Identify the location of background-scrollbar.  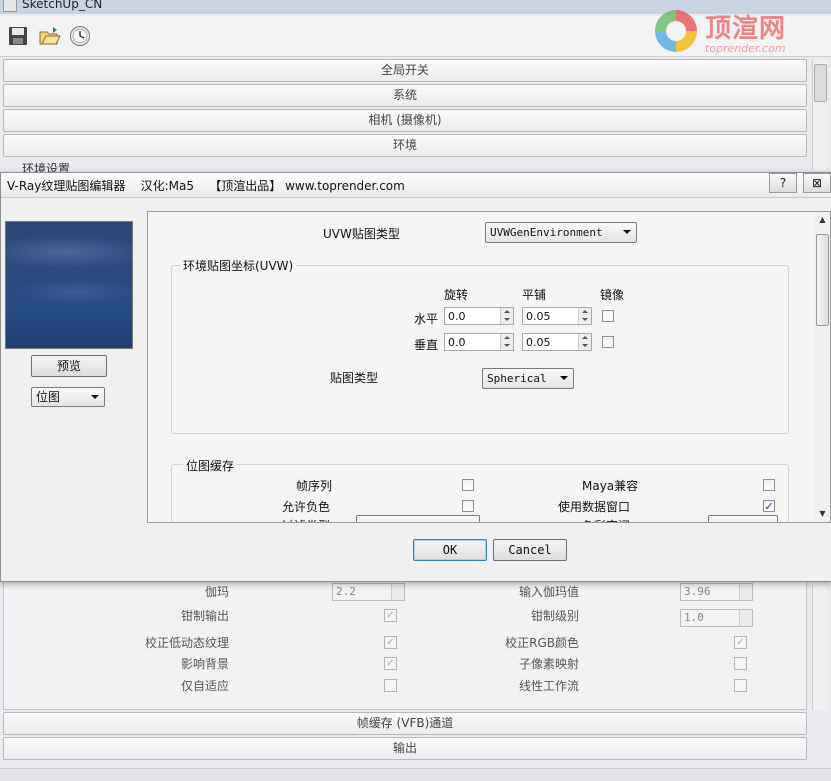
(819, 115).